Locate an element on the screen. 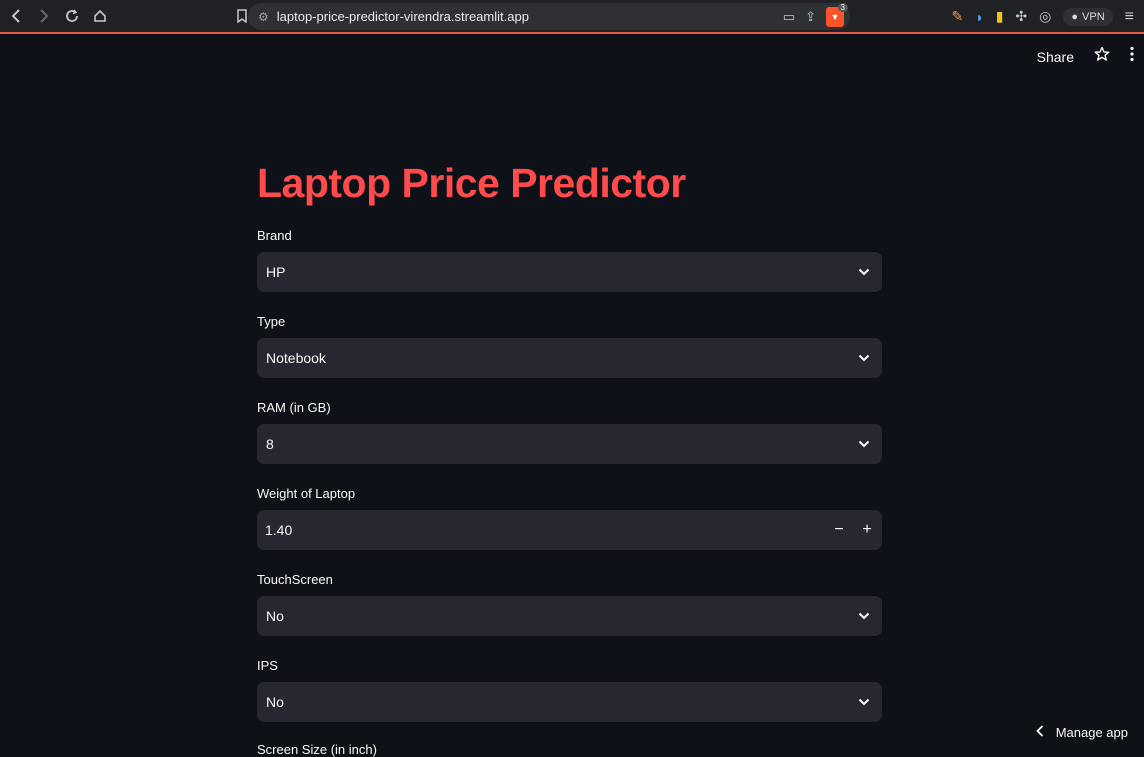  share-page-icon: ⇪ is located at coordinates (810, 17).